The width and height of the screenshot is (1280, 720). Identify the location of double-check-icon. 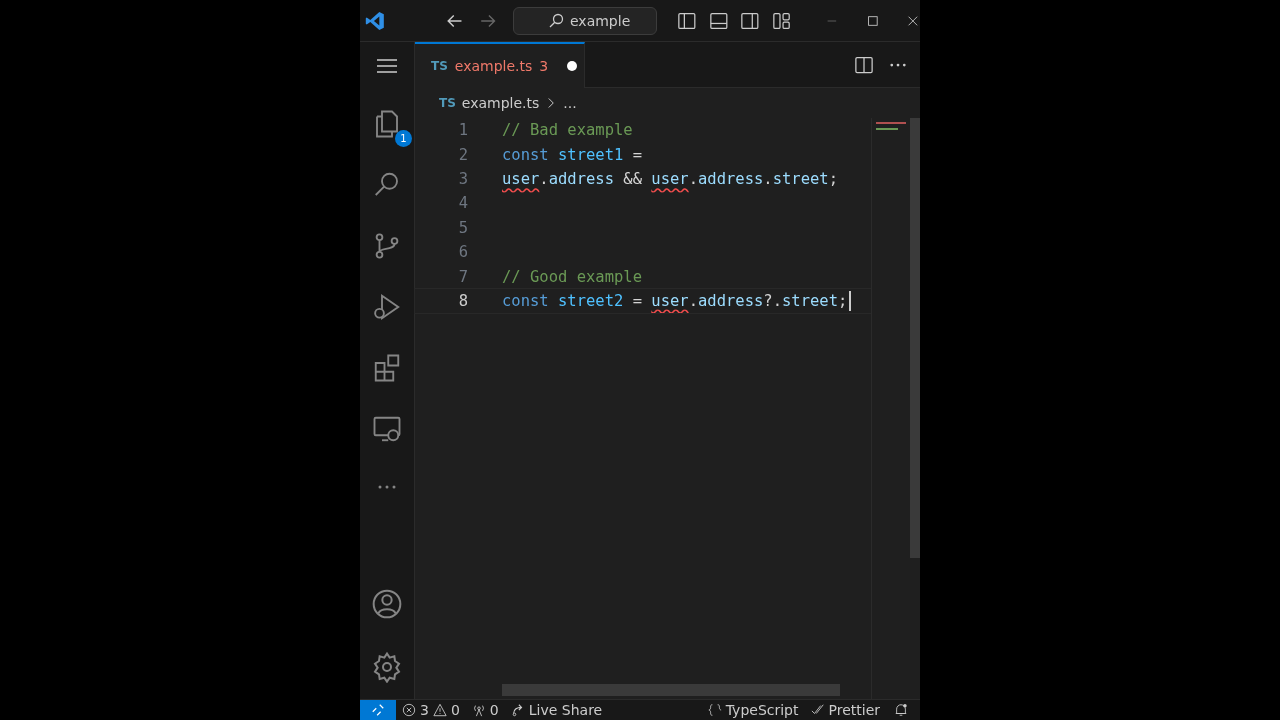
(817, 710).